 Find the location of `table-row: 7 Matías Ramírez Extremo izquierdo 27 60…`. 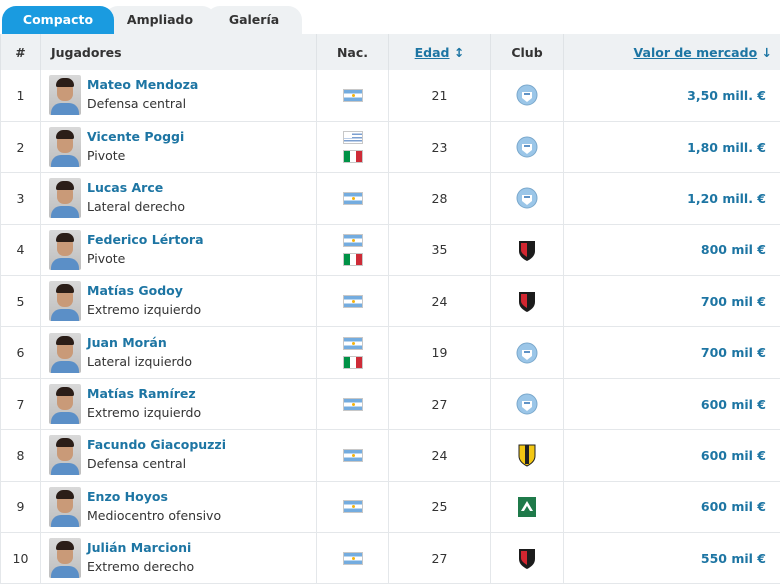

table-row: 7 Matías Ramírez Extremo izquierdo 27 60… is located at coordinates (390, 404).